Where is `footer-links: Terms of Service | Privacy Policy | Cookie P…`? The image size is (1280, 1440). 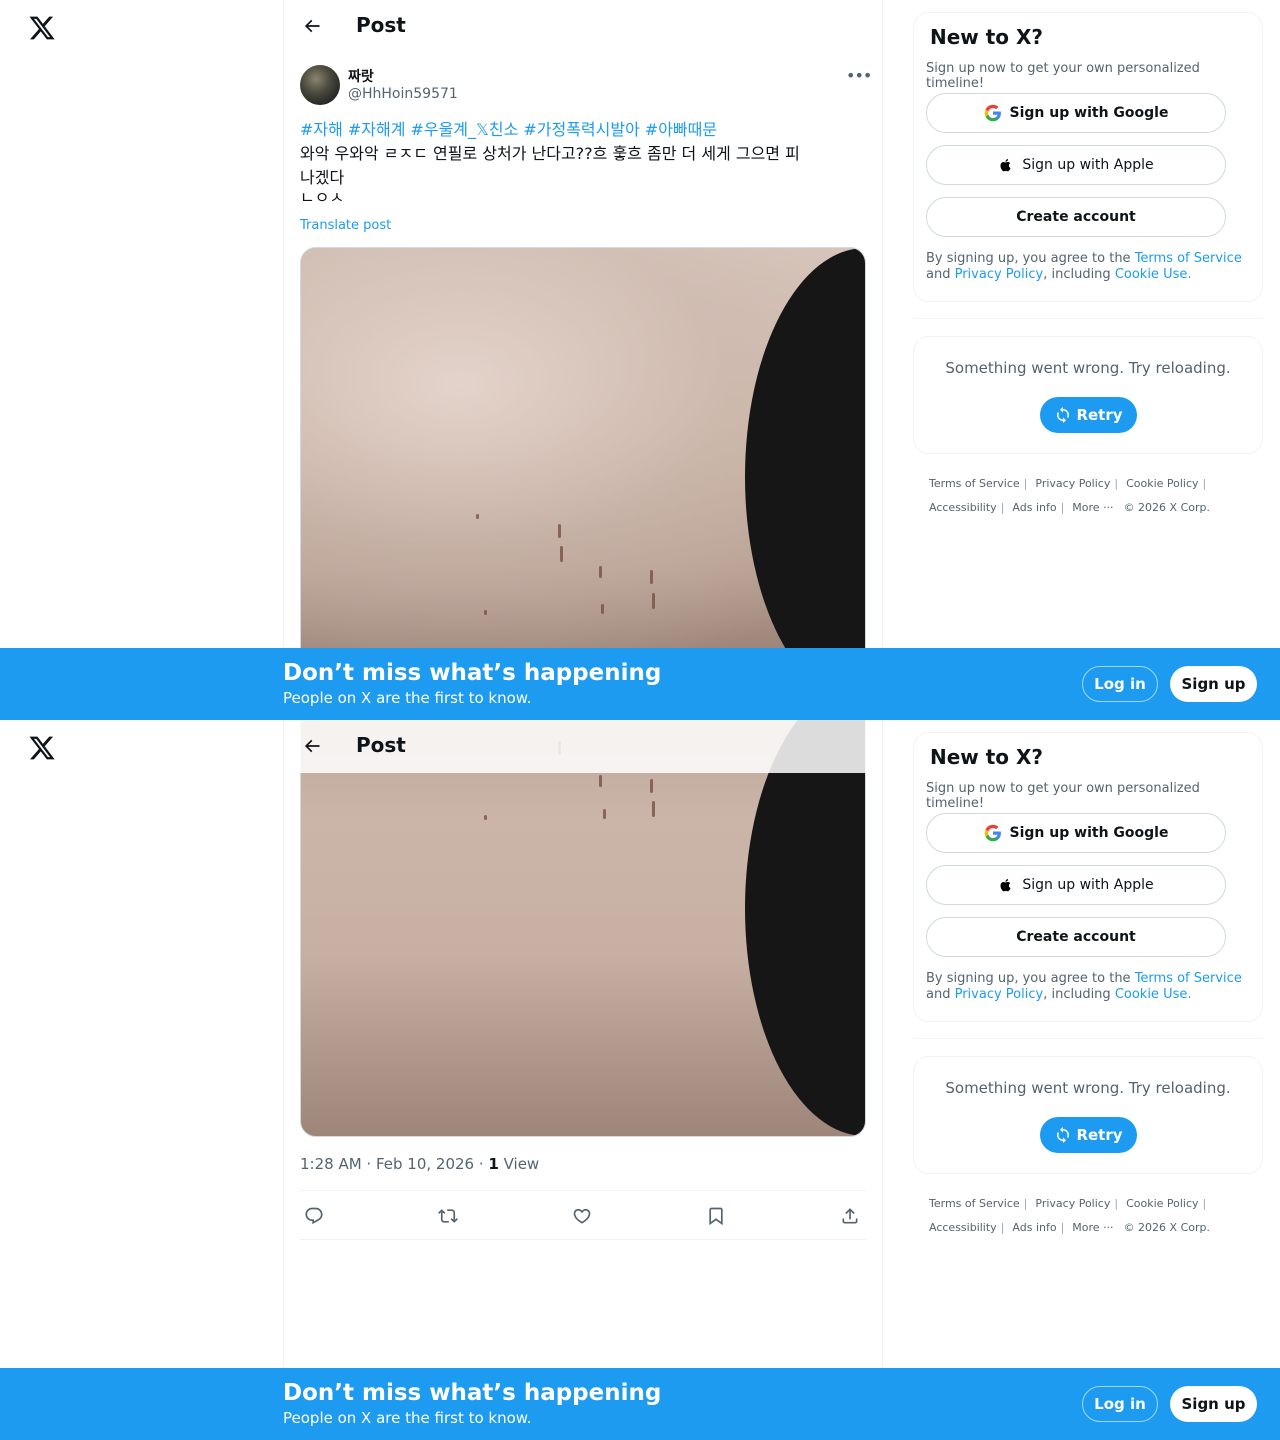 footer-links: Terms of Service | Privacy Policy | Cookie P… is located at coordinates (1089, 1216).